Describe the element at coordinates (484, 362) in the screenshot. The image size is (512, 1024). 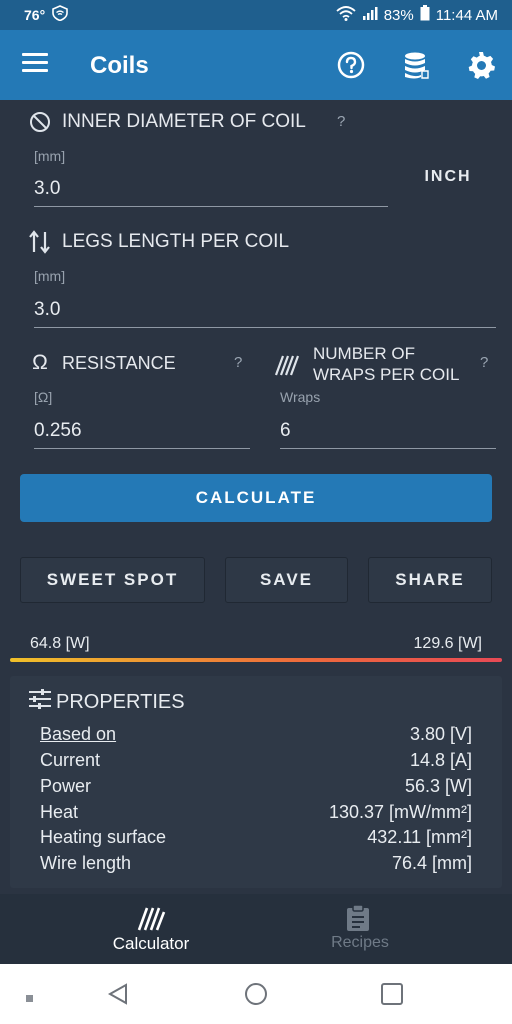
I see `wraps-help: ?` at that location.